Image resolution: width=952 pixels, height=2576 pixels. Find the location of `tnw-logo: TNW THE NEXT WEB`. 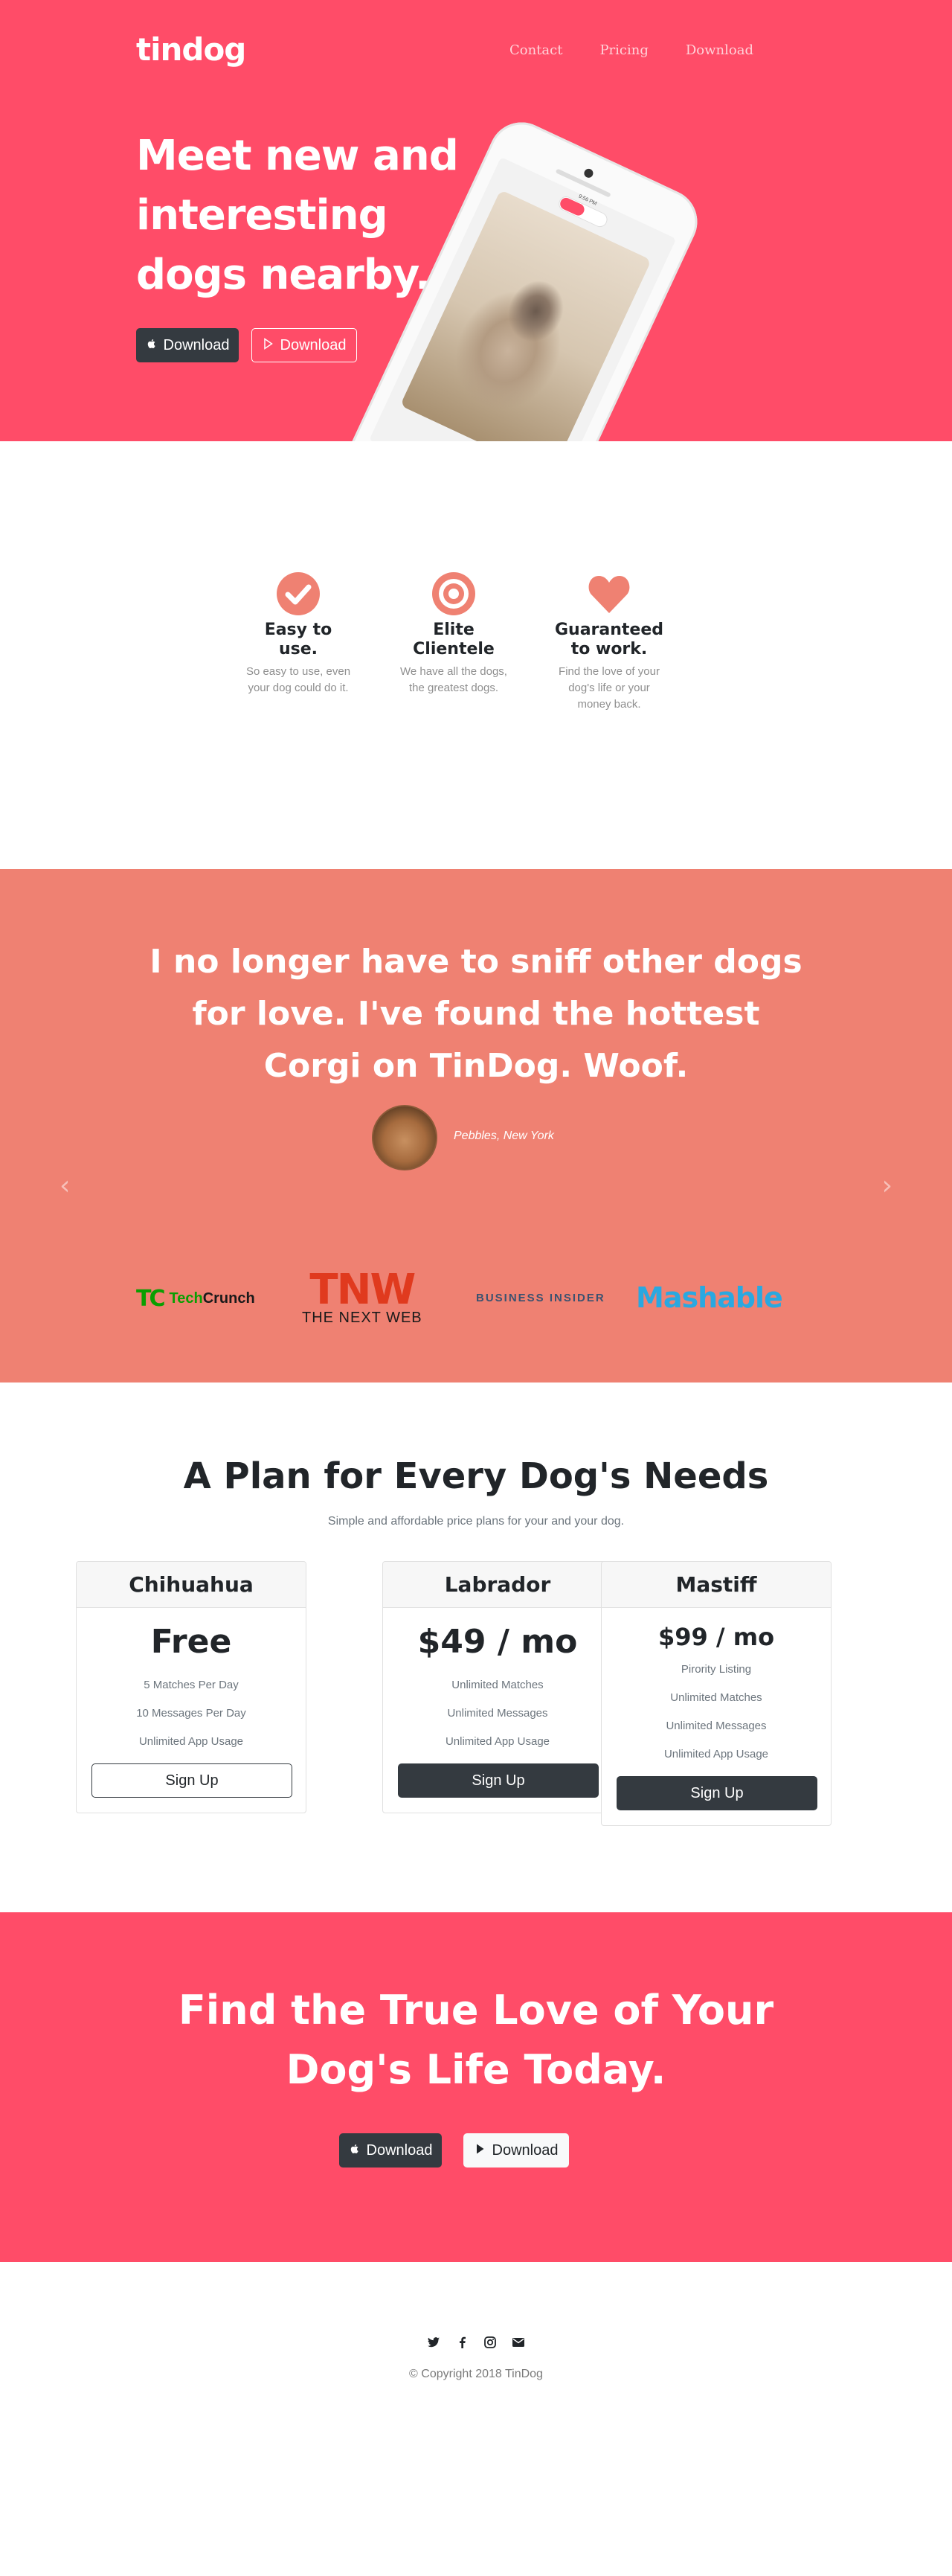

tnw-logo: TNW THE NEXT WEB is located at coordinates (362, 1296).